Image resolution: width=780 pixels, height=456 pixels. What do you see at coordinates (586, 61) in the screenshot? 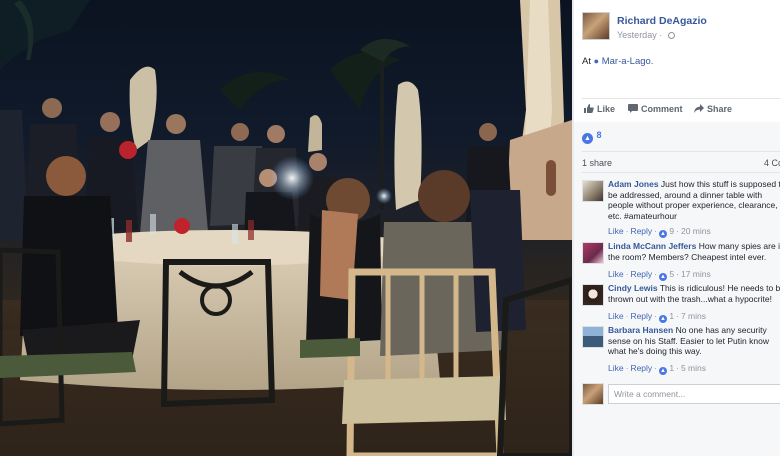
I see `checkin-prefix: At` at bounding box center [586, 61].